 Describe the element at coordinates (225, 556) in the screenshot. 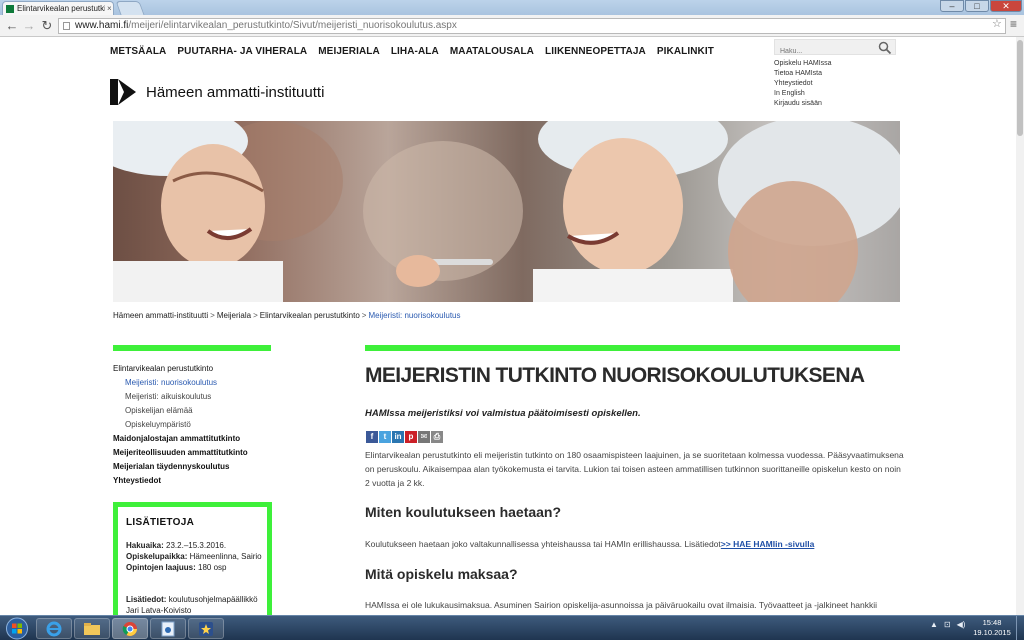

I see `info-value: Hämeenlinna, Sairio` at that location.